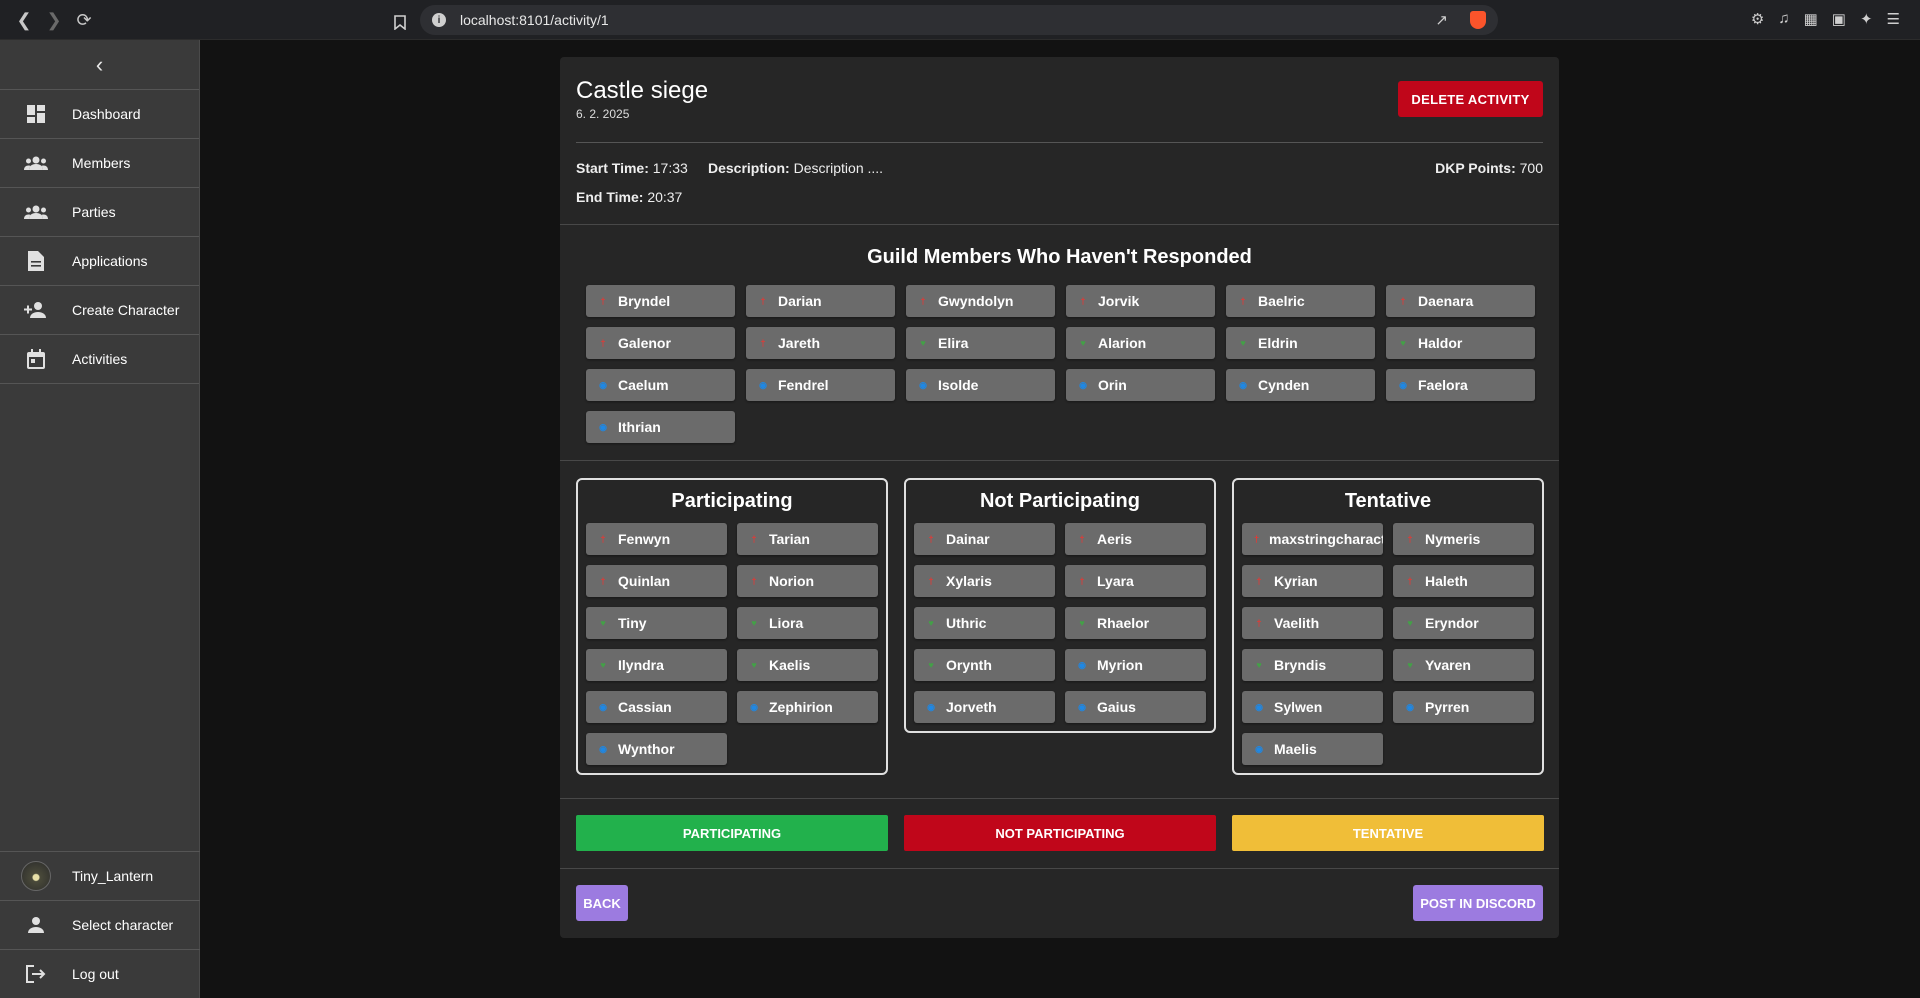 The image size is (1920, 998). What do you see at coordinates (1135, 665) in the screenshot?
I see `member-chip: ◉ Myrion` at bounding box center [1135, 665].